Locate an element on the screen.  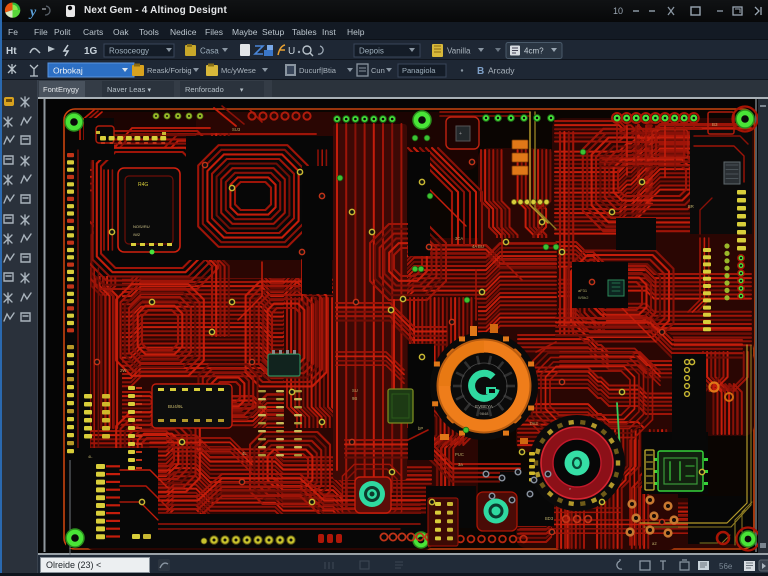
svg-text: a2 is located at coordinates (654, 543).